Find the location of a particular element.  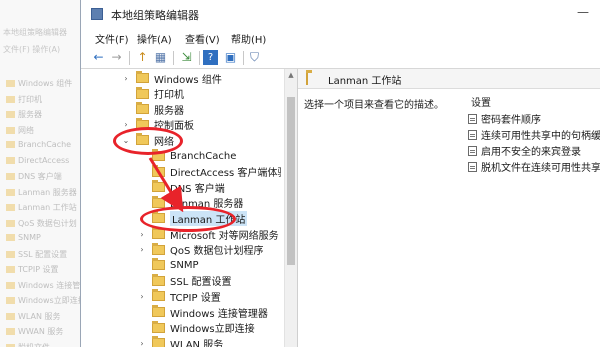

red-arrow-icon is located at coordinates (166, 185).